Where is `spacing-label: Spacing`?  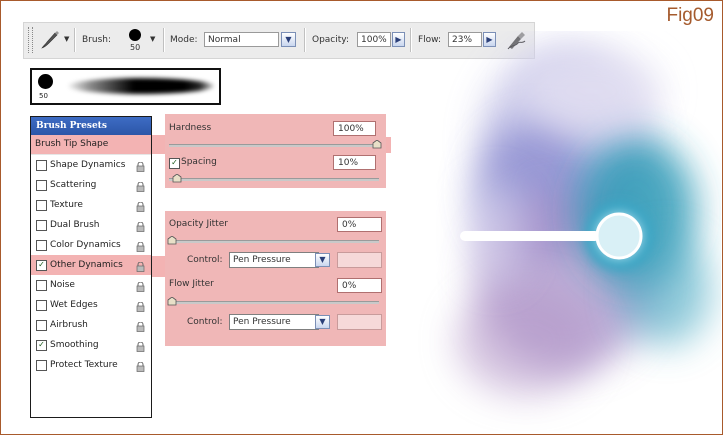 spacing-label: Spacing is located at coordinates (199, 162).